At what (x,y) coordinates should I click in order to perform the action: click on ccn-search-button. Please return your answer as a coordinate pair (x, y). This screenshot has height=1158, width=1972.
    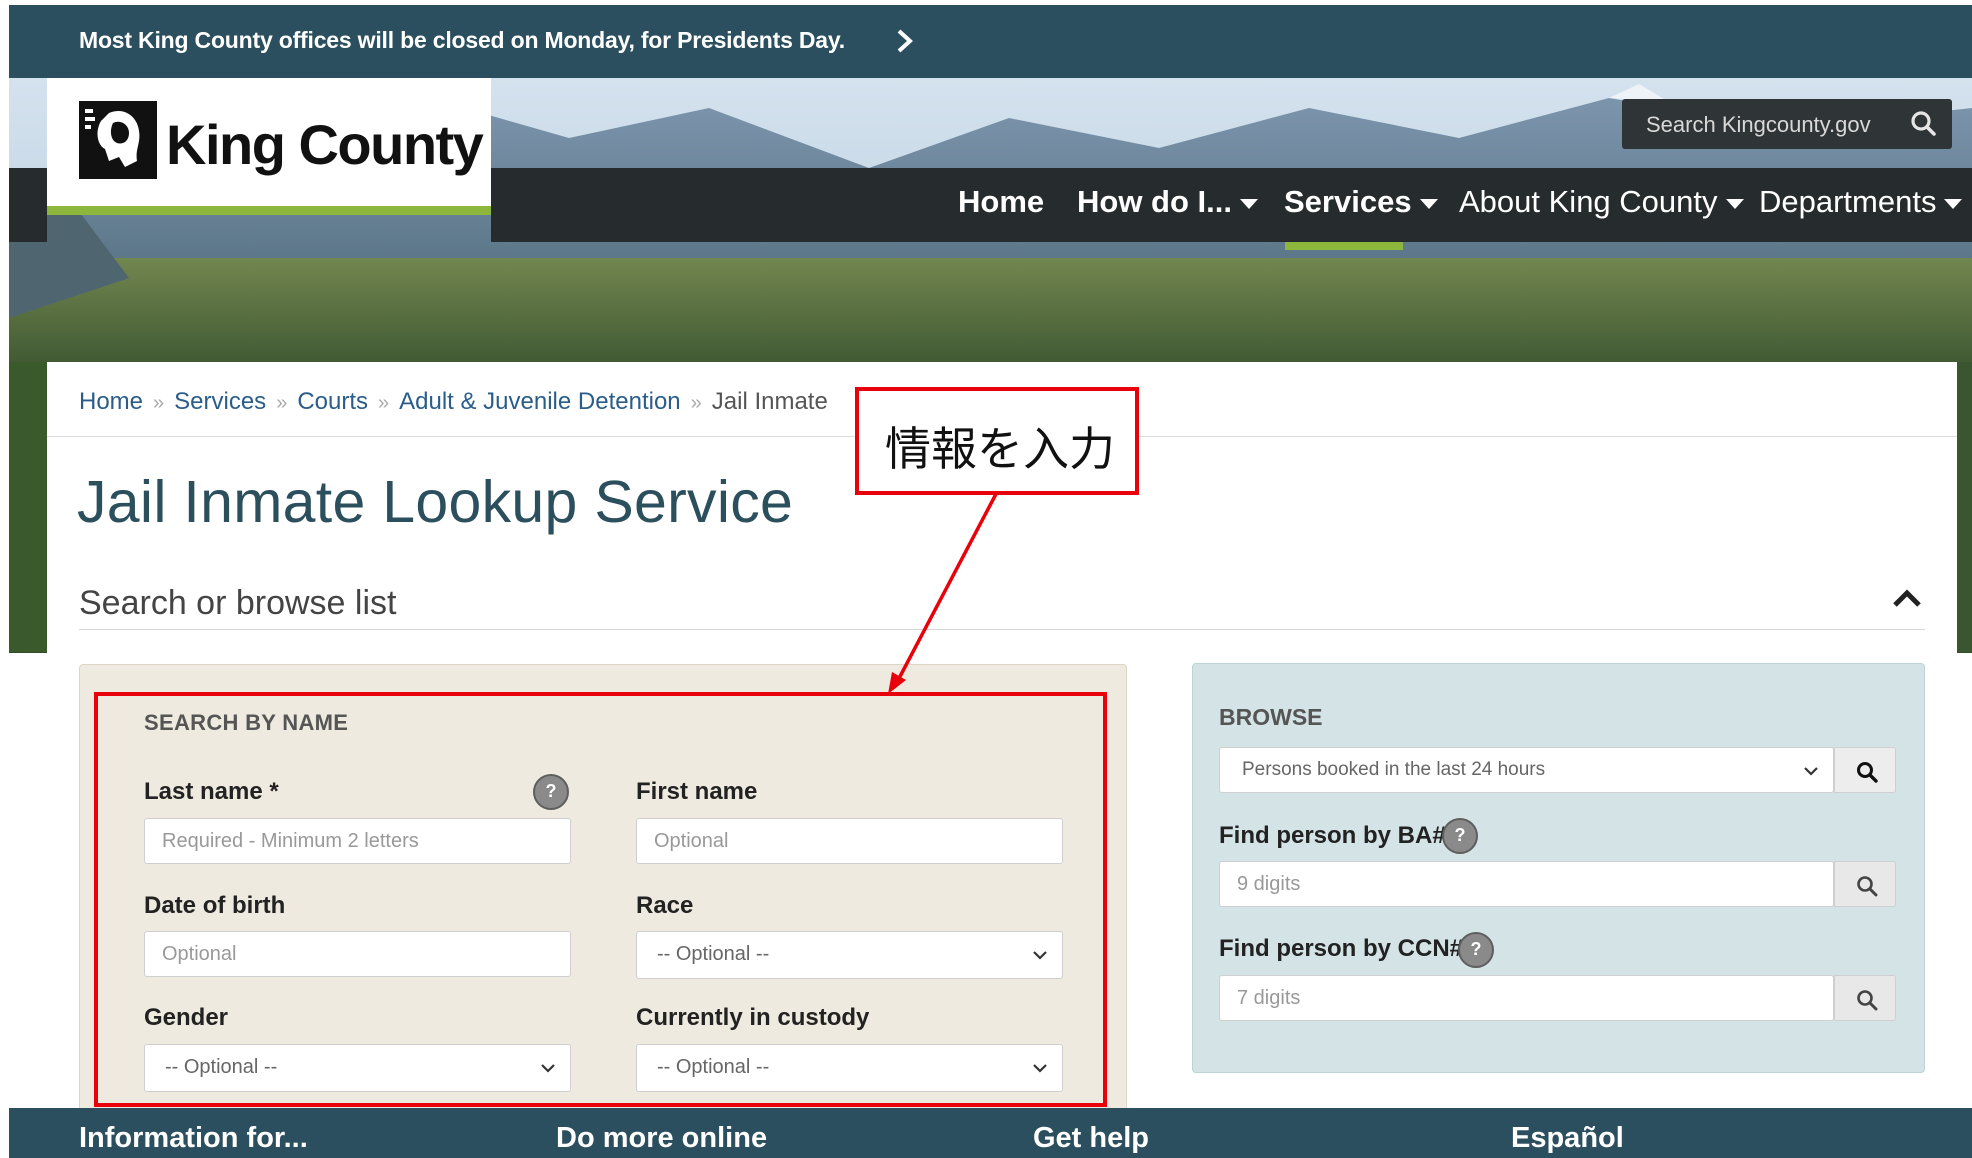
    Looking at the image, I should click on (1865, 998).